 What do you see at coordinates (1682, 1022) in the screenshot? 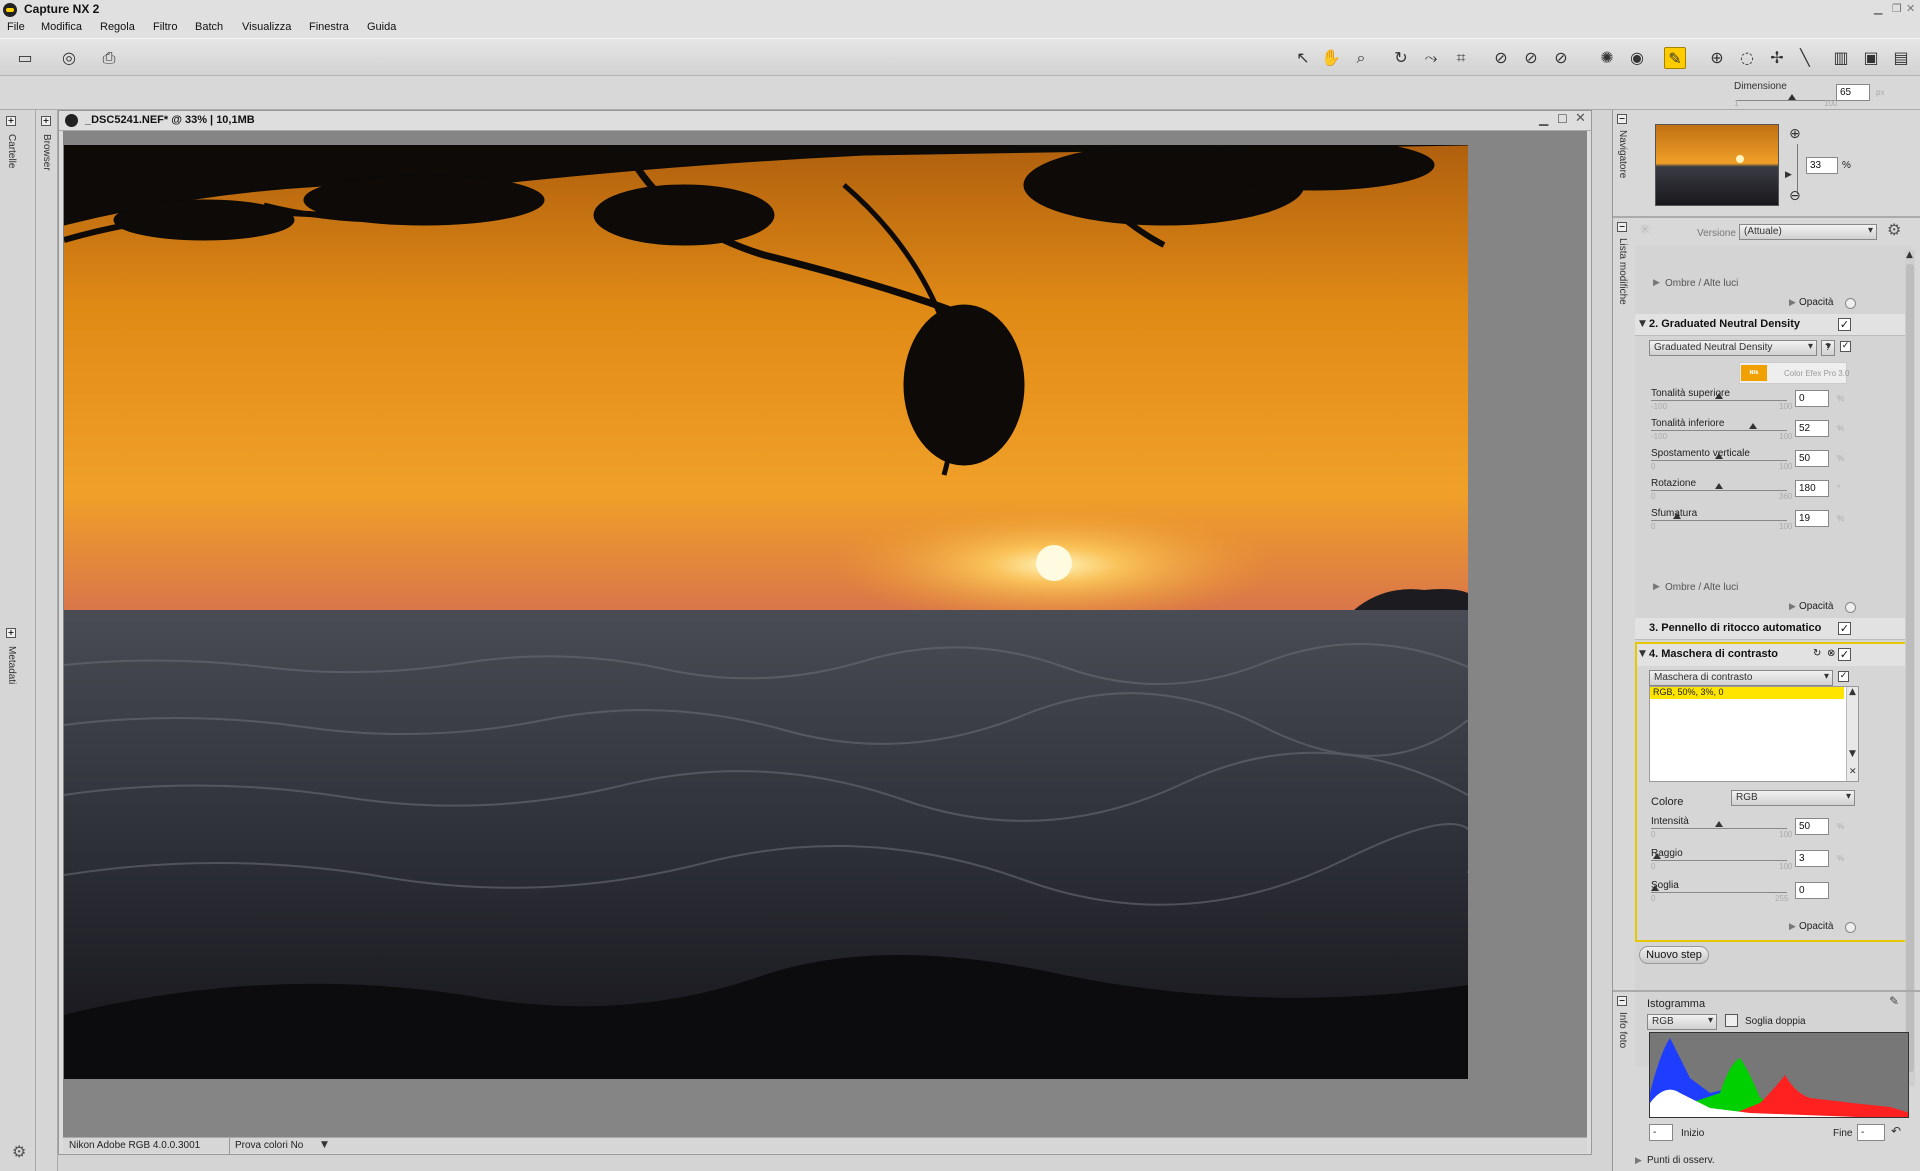
I see `histogram-channel-select: RGB` at bounding box center [1682, 1022].